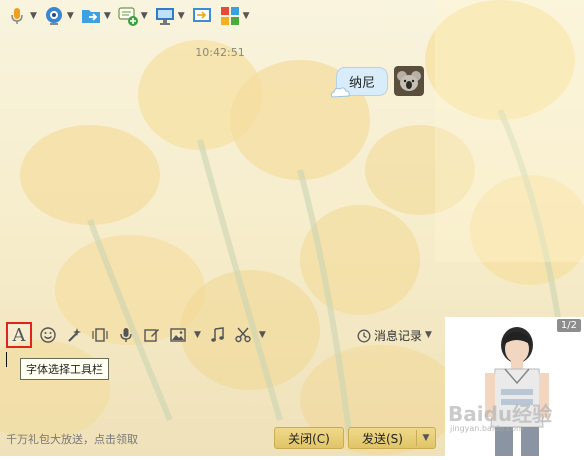 The height and width of the screenshot is (460, 584). I want to click on webcam-icon, so click(53, 16).